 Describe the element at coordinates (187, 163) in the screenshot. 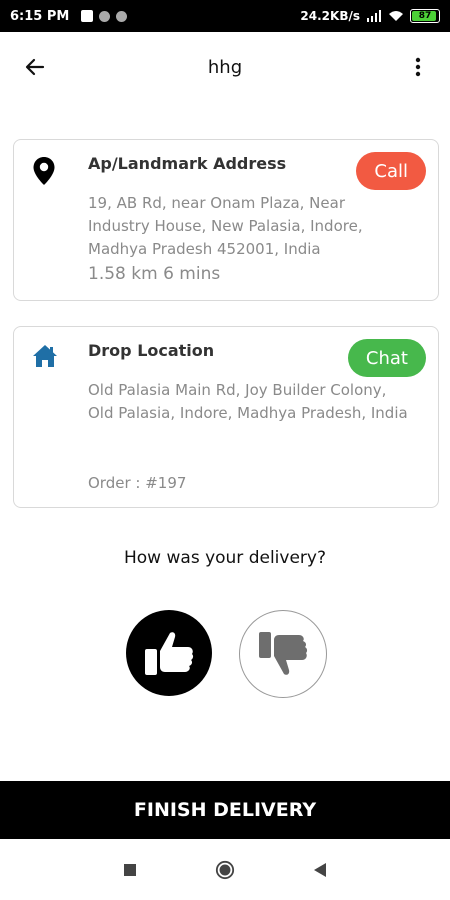

I see `pickup-title: Ap/Landmark Address` at that location.